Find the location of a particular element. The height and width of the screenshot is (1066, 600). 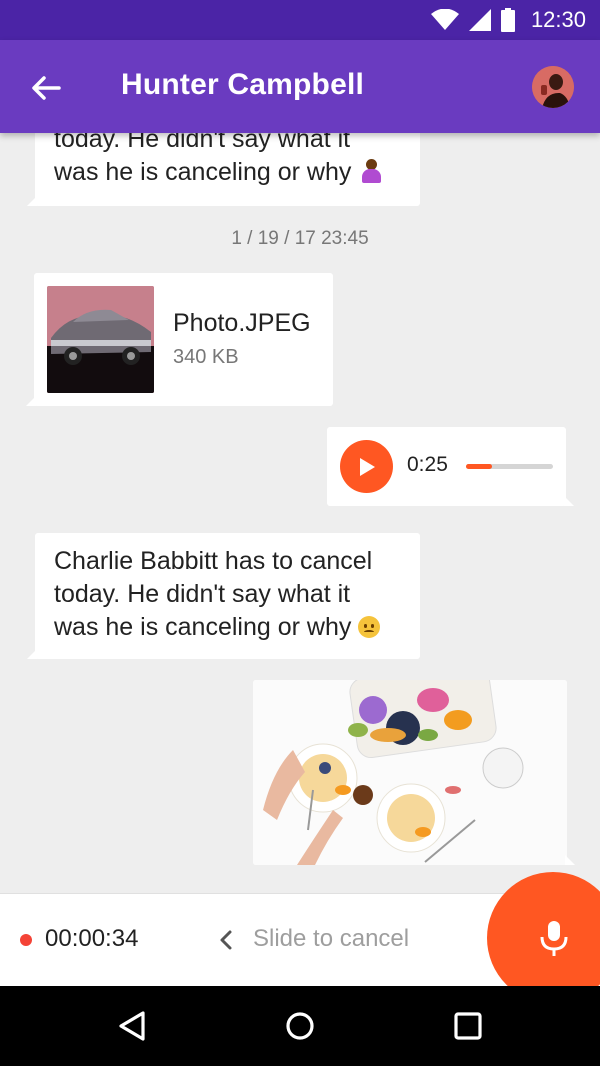

cell-signal-icon is located at coordinates (479, 20).